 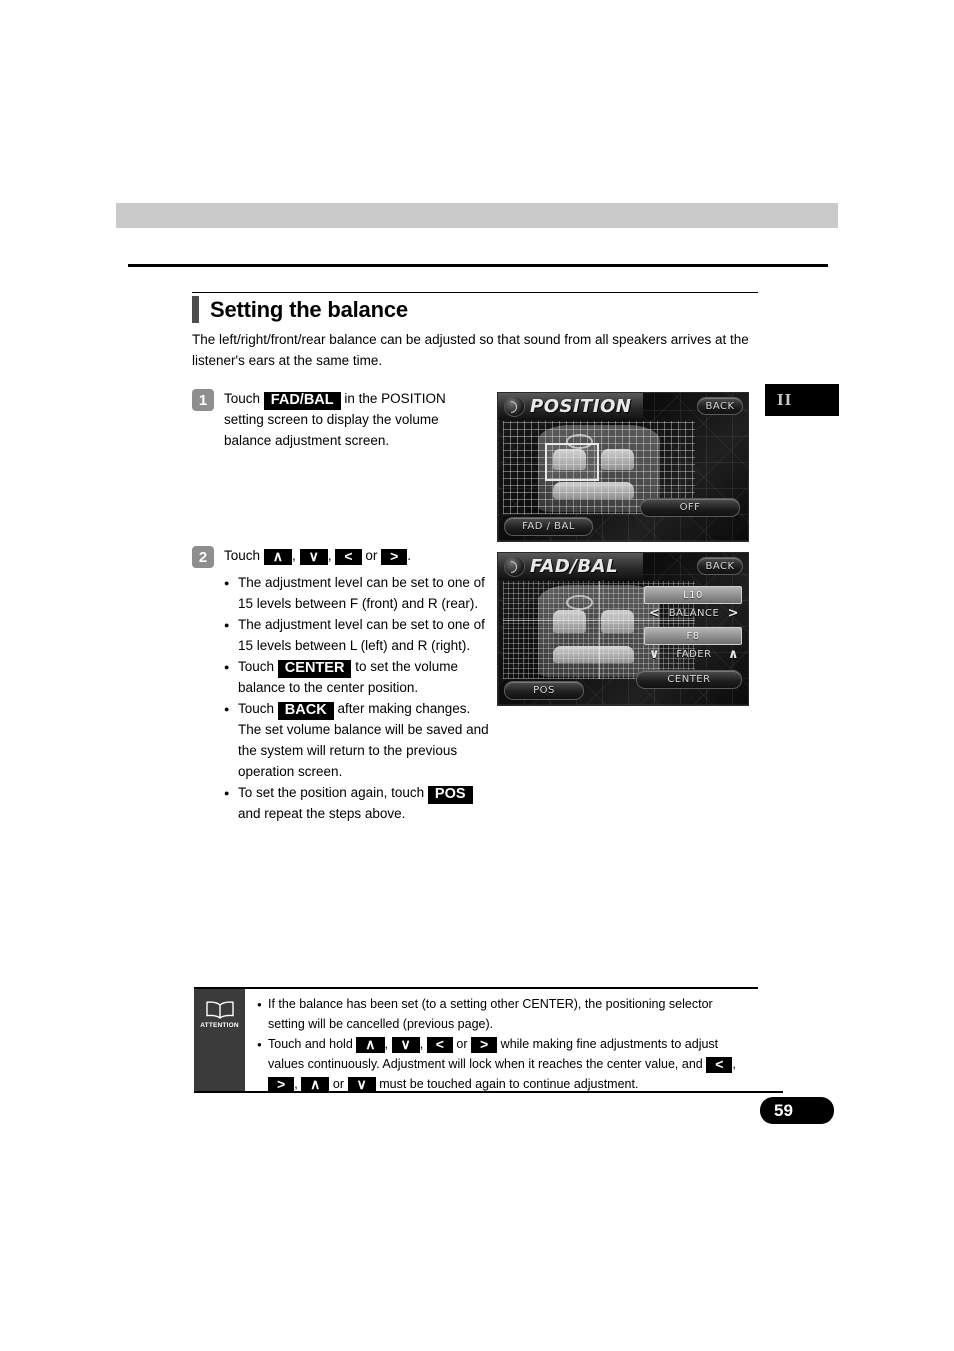 I want to click on comma-2: ,, so click(x=329, y=555).